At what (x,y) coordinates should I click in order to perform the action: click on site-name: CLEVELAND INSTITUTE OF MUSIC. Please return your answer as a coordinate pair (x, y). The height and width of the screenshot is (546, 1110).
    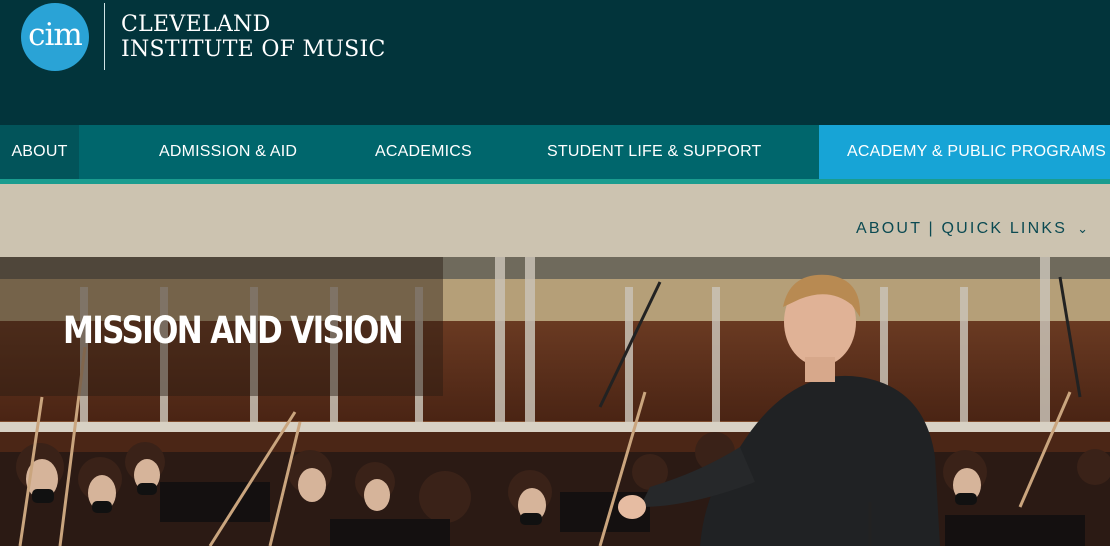
    Looking at the image, I should click on (253, 37).